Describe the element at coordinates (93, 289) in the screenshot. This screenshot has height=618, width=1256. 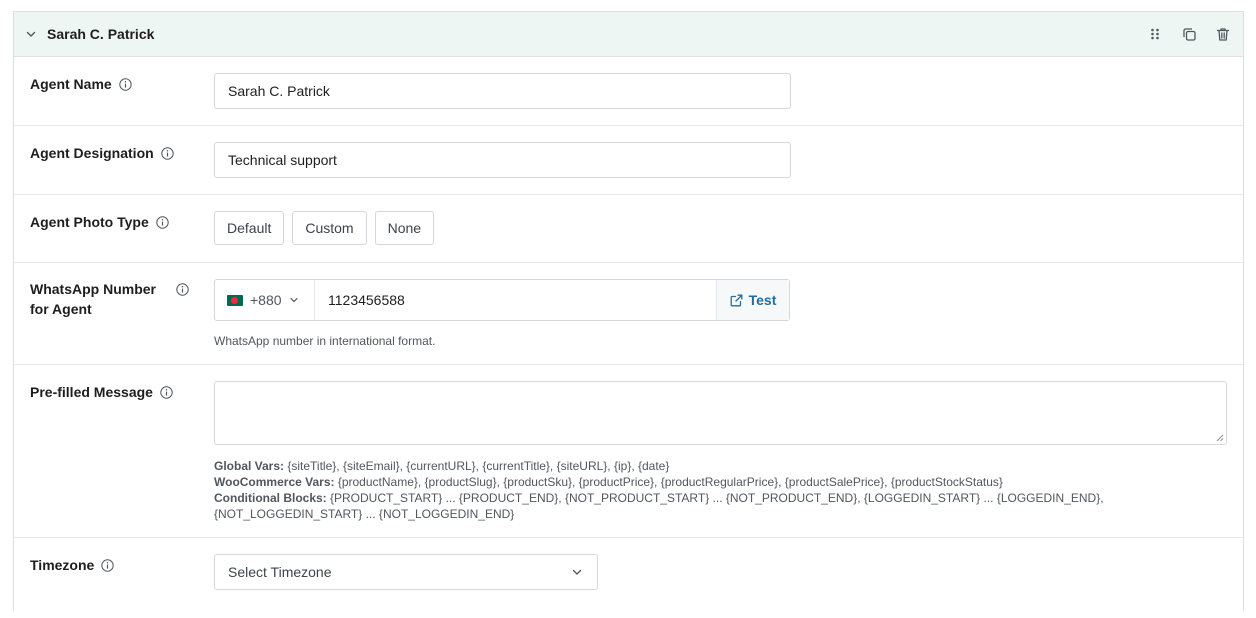
I see `whatsapp-label-line1: WhatsApp Number` at that location.